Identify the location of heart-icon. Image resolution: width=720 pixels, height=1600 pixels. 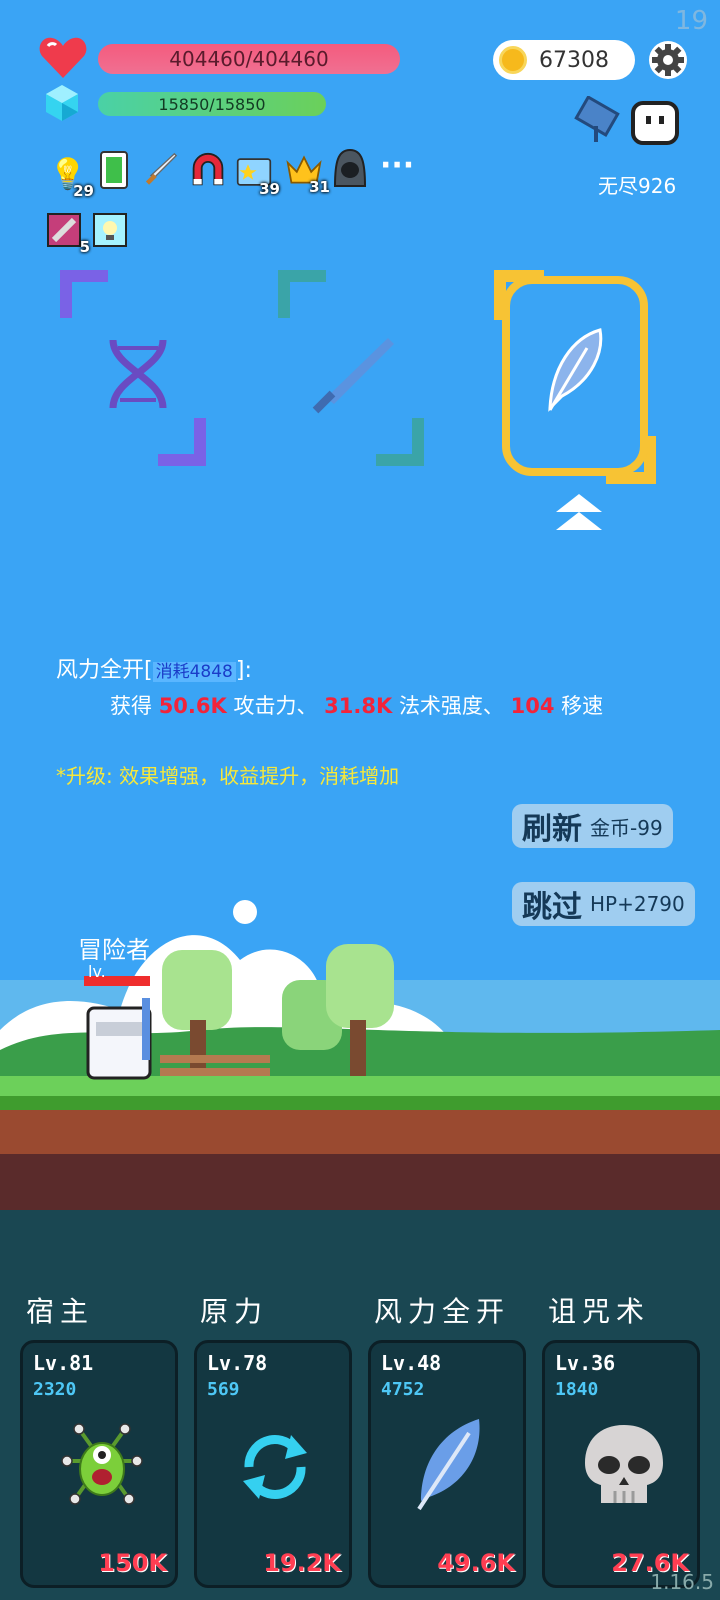
(63, 57).